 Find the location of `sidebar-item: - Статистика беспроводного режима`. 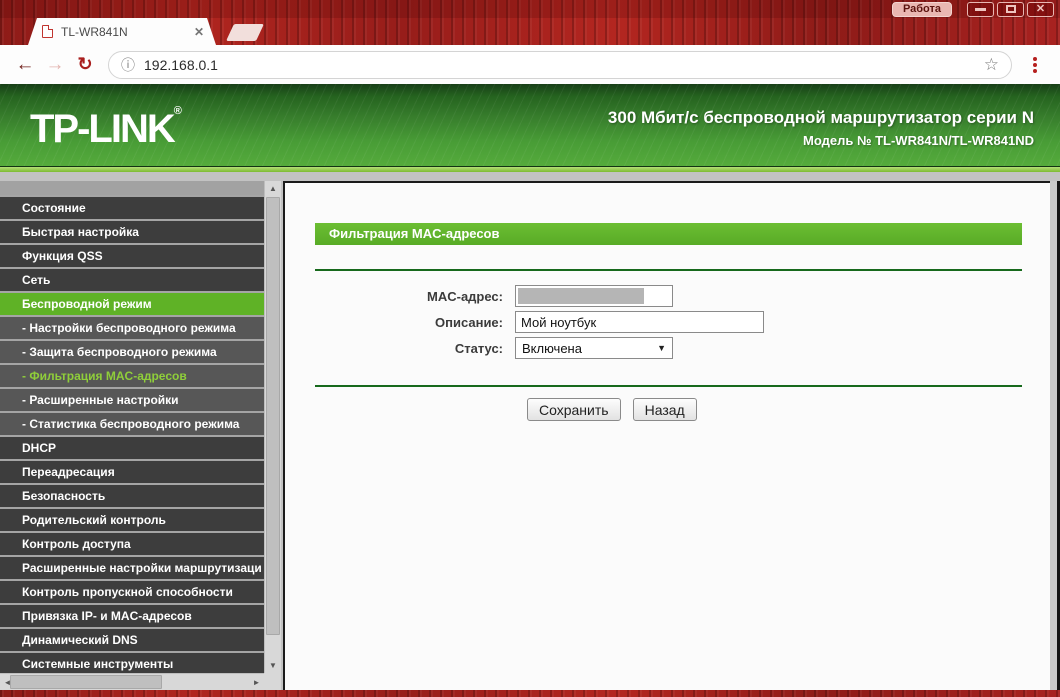

sidebar-item: - Статистика беспроводного режима is located at coordinates (132, 423).